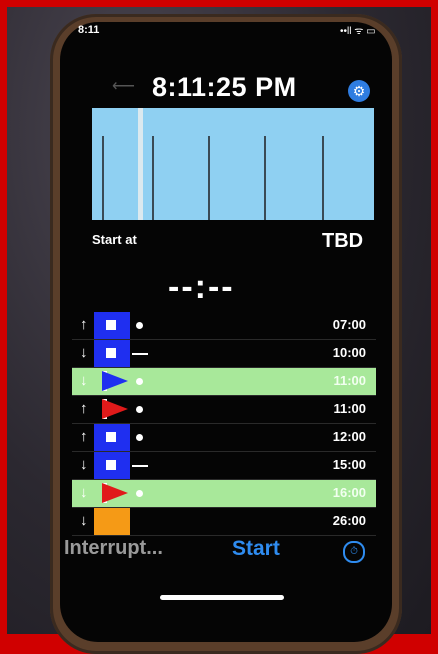 The height and width of the screenshot is (654, 438). What do you see at coordinates (358, 31) in the screenshot?
I see `status-indicators: ••ll ᯤ ▭` at bounding box center [358, 31].